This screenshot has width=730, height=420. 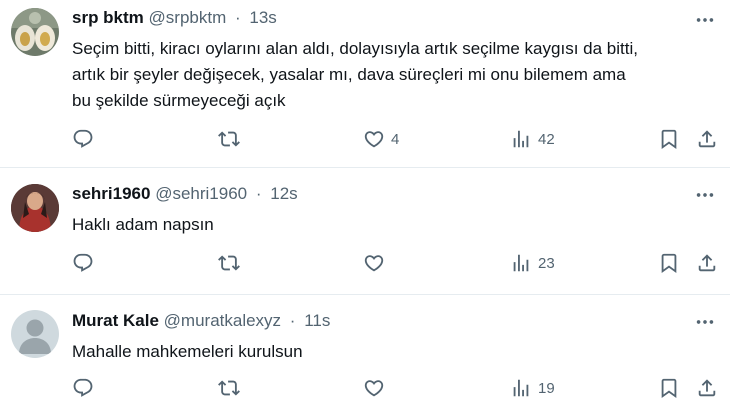 What do you see at coordinates (546, 263) in the screenshot?
I see `view-count: 23` at bounding box center [546, 263].